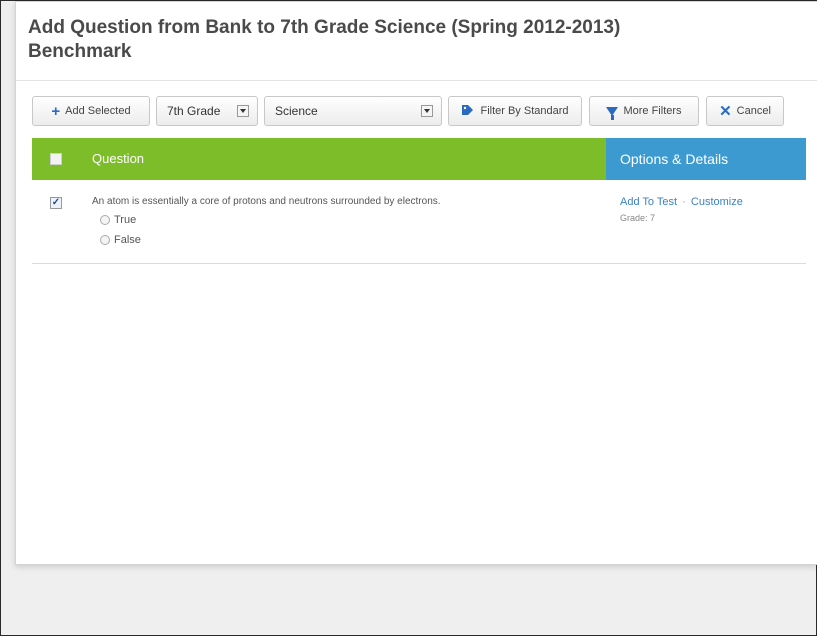  Describe the element at coordinates (353, 111) in the screenshot. I see `subject-select: Science` at that location.